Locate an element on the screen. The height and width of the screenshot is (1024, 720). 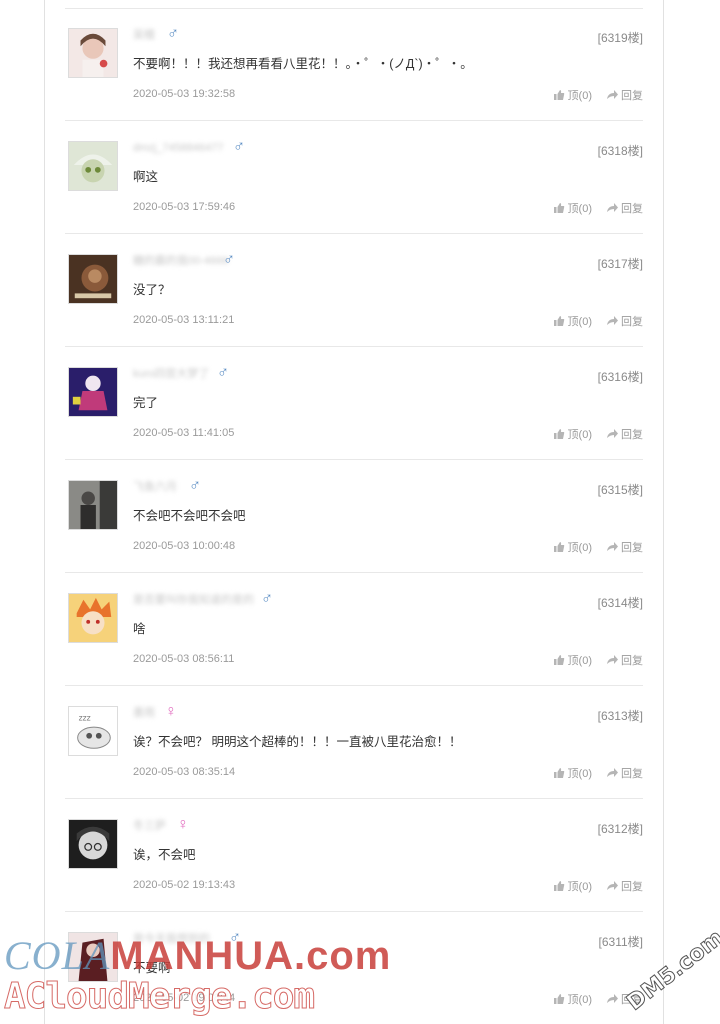
comment-text: 诶？不会吧？ 明明这个超棒的！！！一直被八里花治愈！！ is located at coordinates (297, 742).